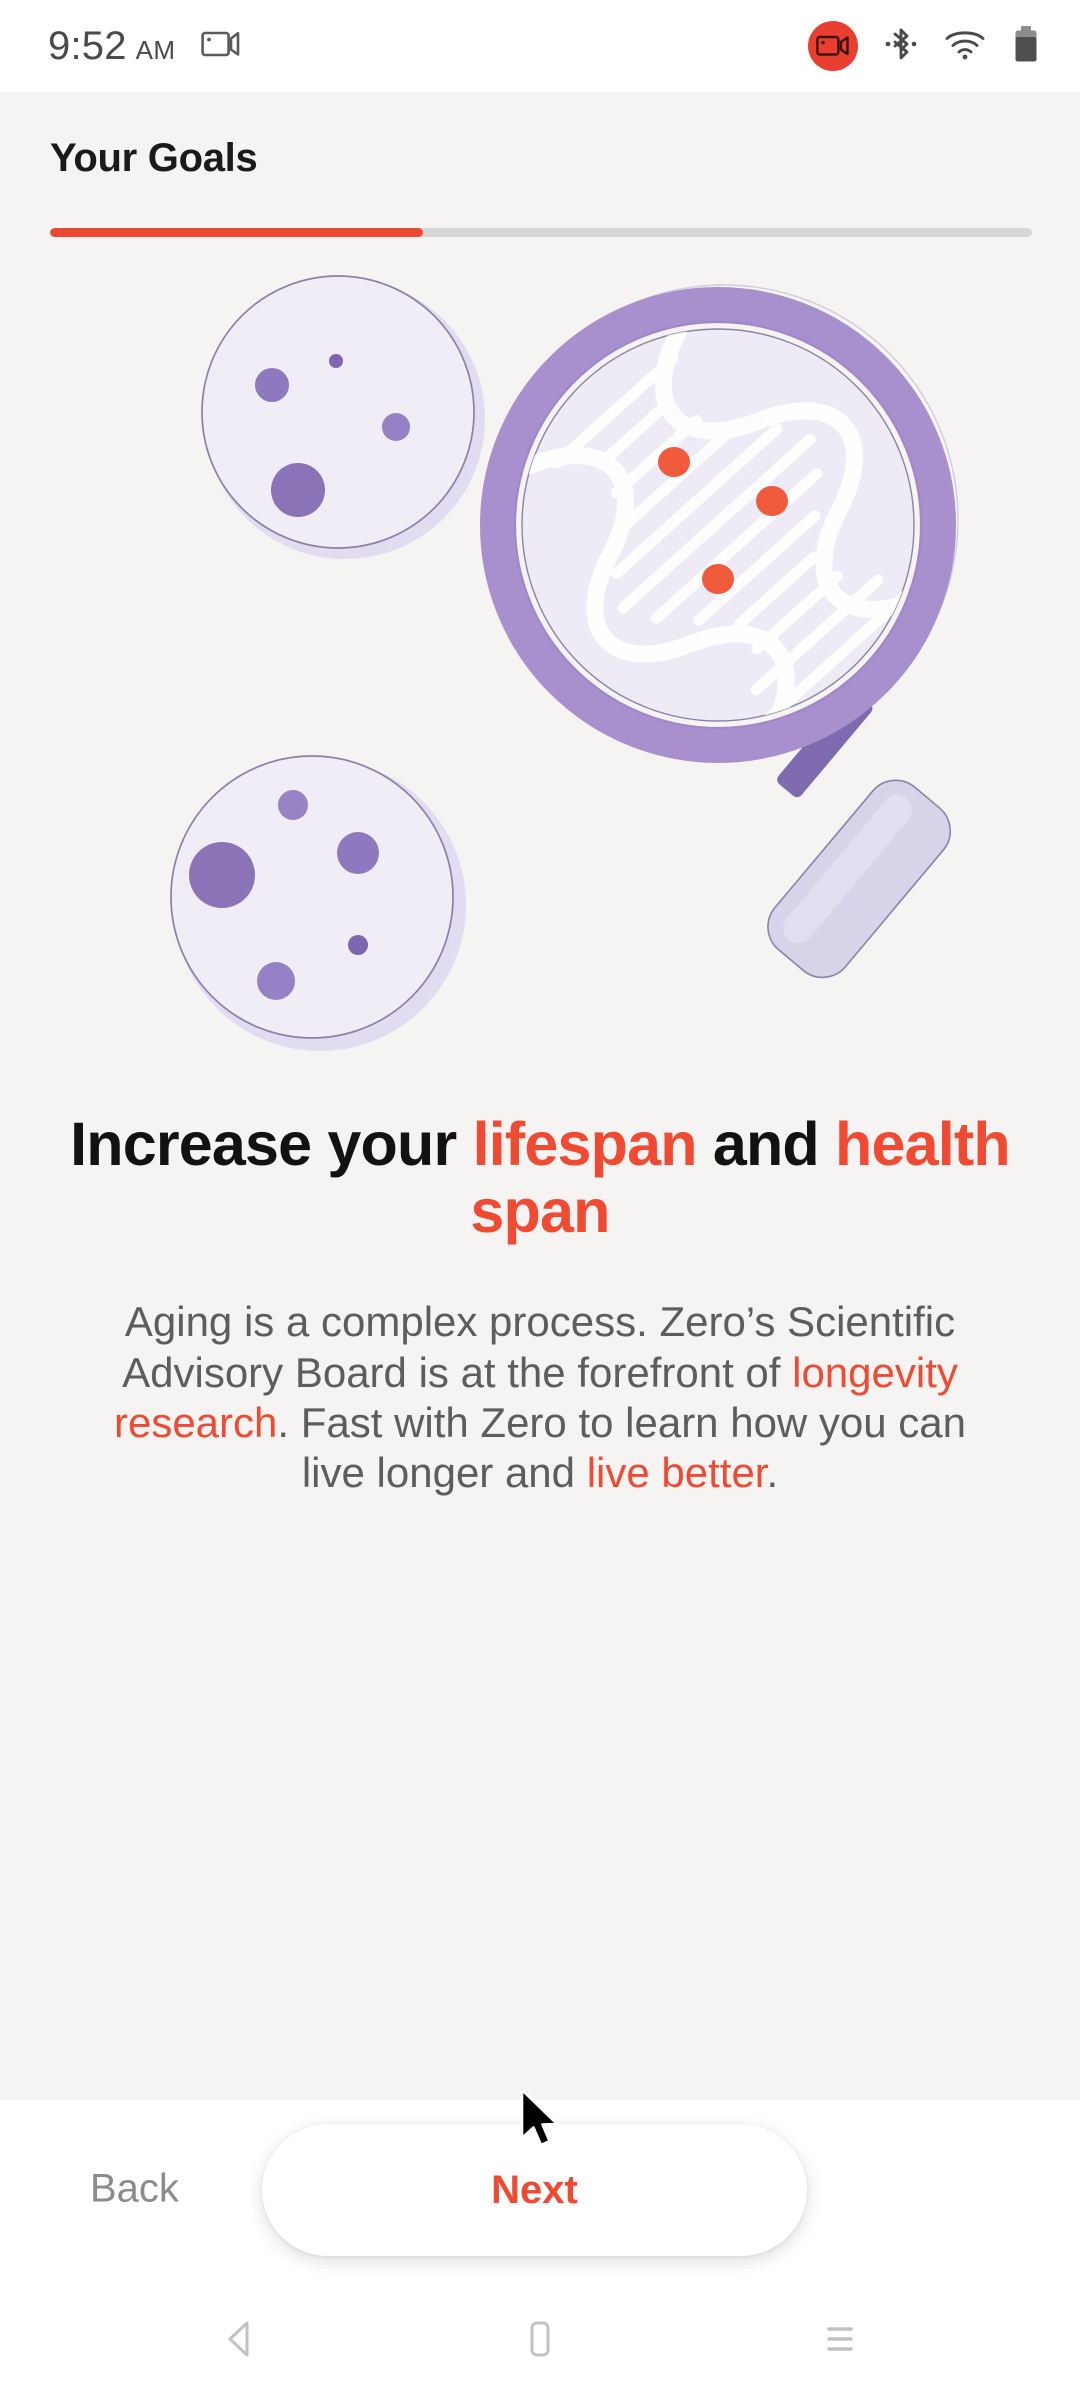  Describe the element at coordinates (134, 2189) in the screenshot. I see `back-button: Back` at that location.